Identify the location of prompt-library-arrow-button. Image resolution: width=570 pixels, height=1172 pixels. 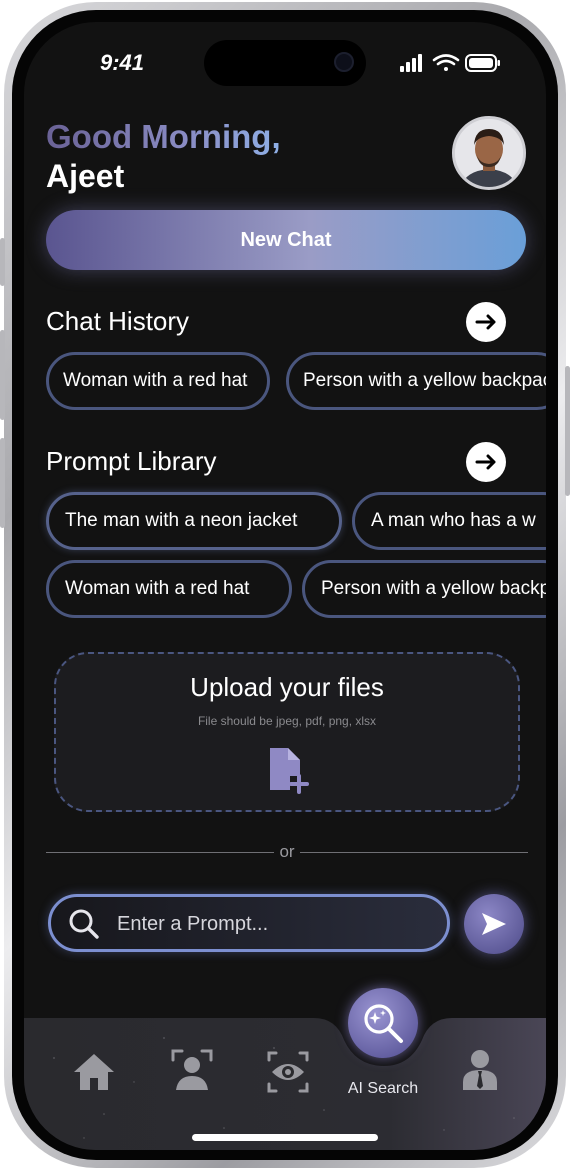
(486, 462).